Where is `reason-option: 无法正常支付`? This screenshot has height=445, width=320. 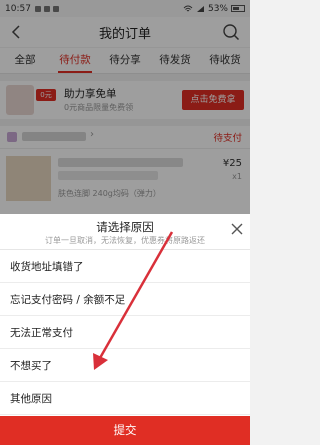
reason-option: 无法正常支付 is located at coordinates (125, 333).